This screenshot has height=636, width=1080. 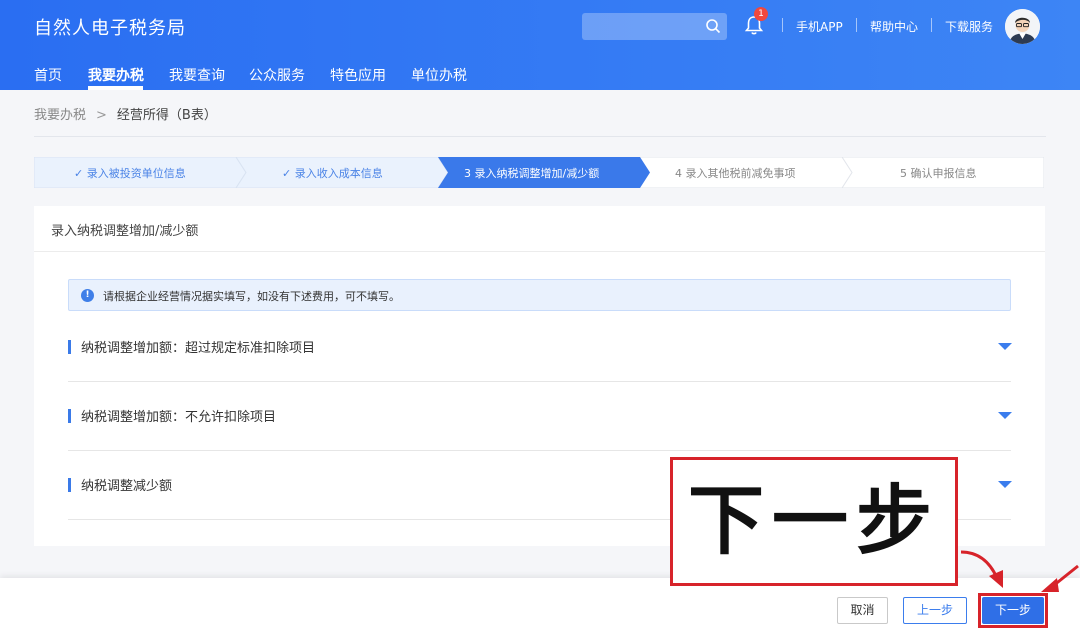 What do you see at coordinates (713, 26) in the screenshot?
I see `search-icon` at bounding box center [713, 26].